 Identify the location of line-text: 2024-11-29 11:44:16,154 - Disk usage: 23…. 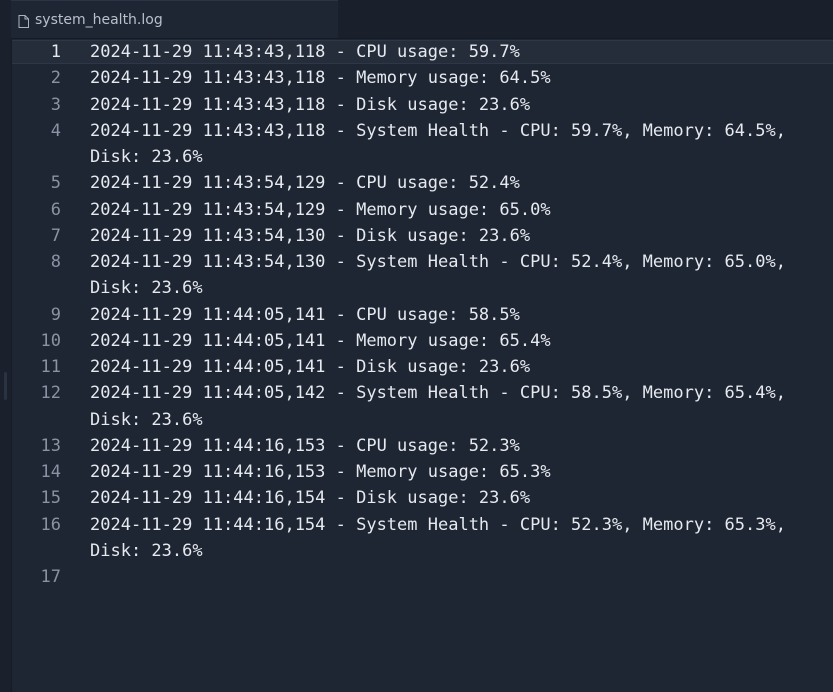
(452, 498).